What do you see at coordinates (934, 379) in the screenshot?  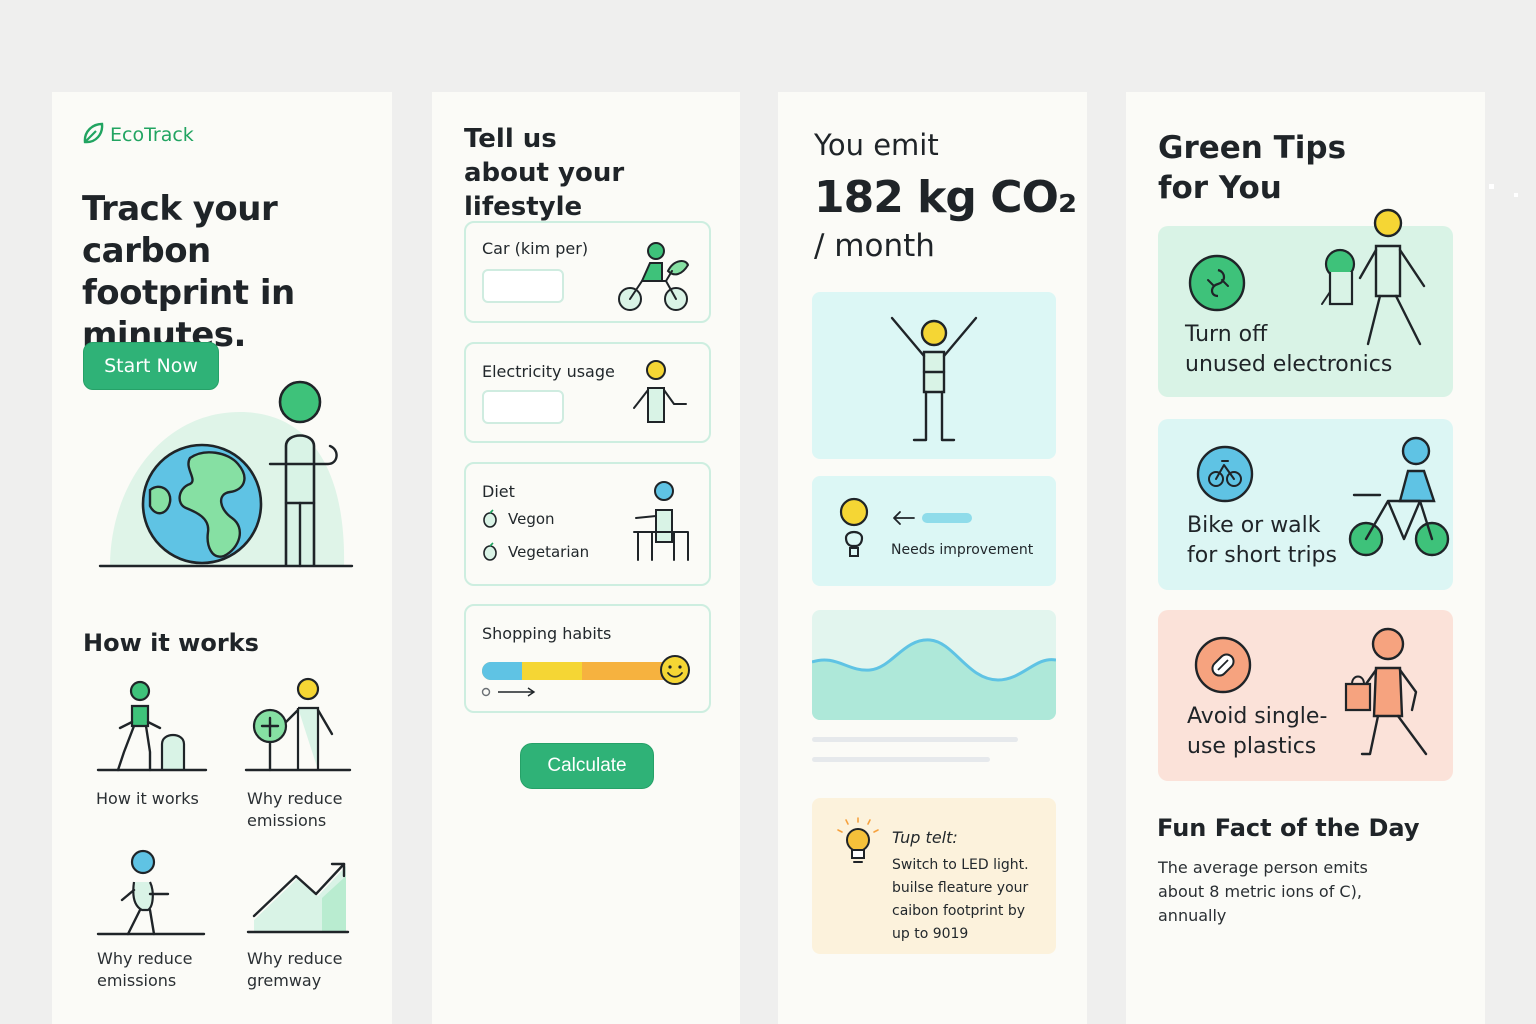 I see `cheering-person-icon` at bounding box center [934, 379].